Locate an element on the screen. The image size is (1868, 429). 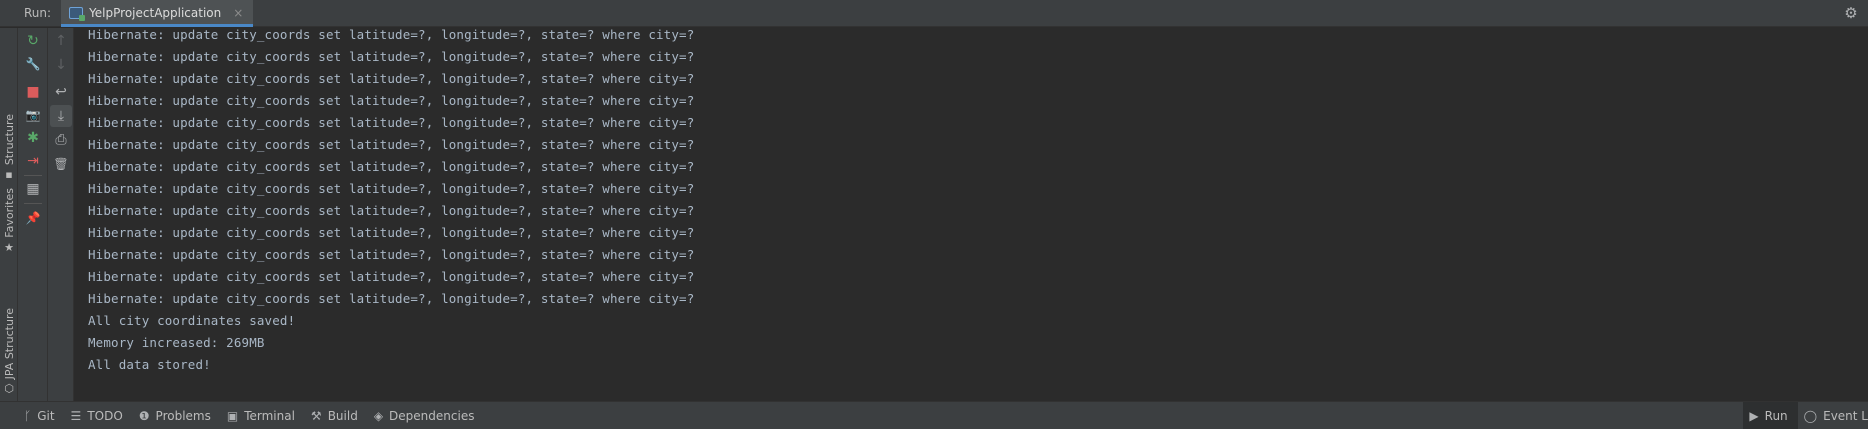
star-icon: ★ is located at coordinates (9, 247).